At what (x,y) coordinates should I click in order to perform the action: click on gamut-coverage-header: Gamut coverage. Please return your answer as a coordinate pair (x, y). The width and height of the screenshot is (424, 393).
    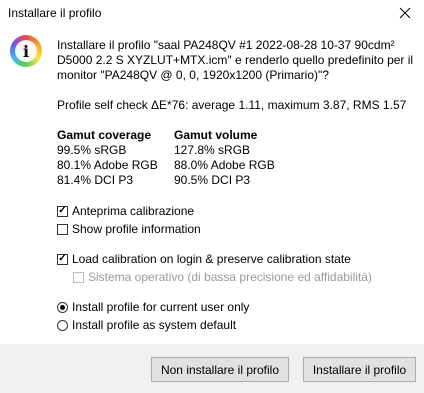
    Looking at the image, I should click on (104, 135).